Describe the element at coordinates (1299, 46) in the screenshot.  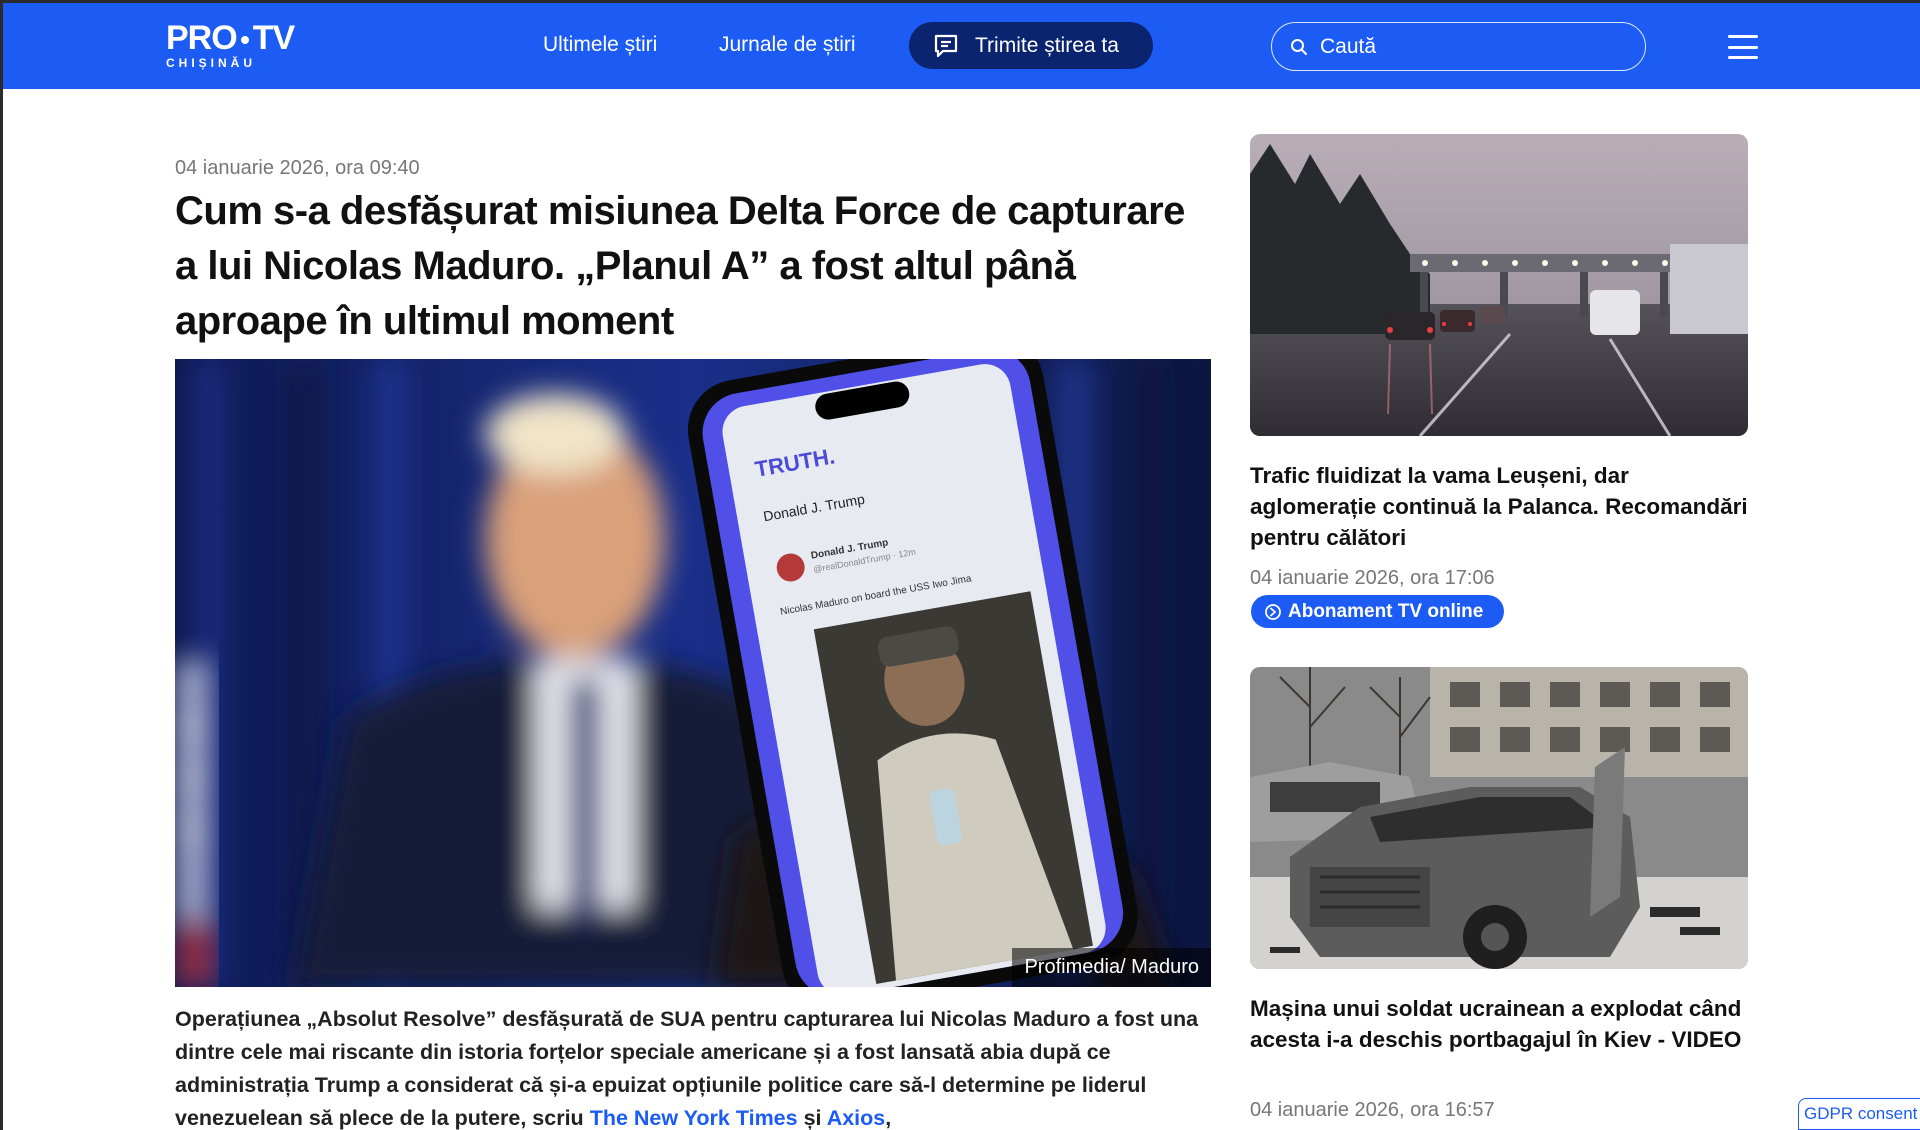
I see `search-icon` at that location.